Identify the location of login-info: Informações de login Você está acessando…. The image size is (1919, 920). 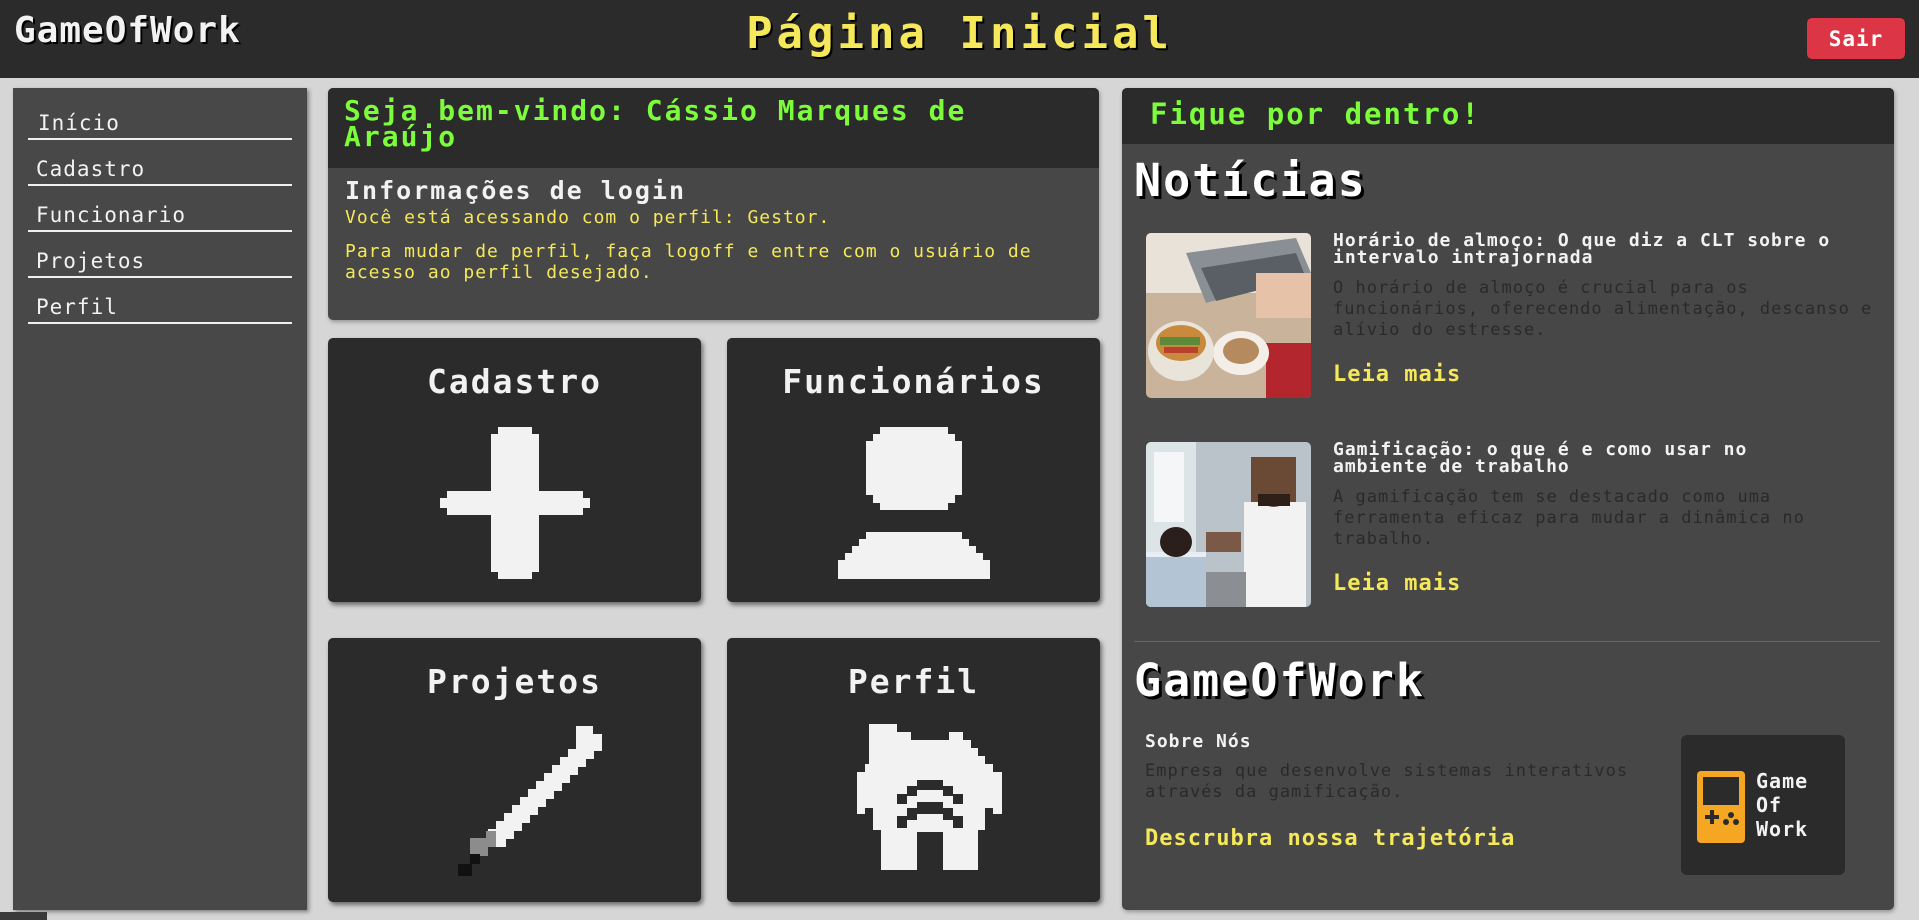
(713, 238).